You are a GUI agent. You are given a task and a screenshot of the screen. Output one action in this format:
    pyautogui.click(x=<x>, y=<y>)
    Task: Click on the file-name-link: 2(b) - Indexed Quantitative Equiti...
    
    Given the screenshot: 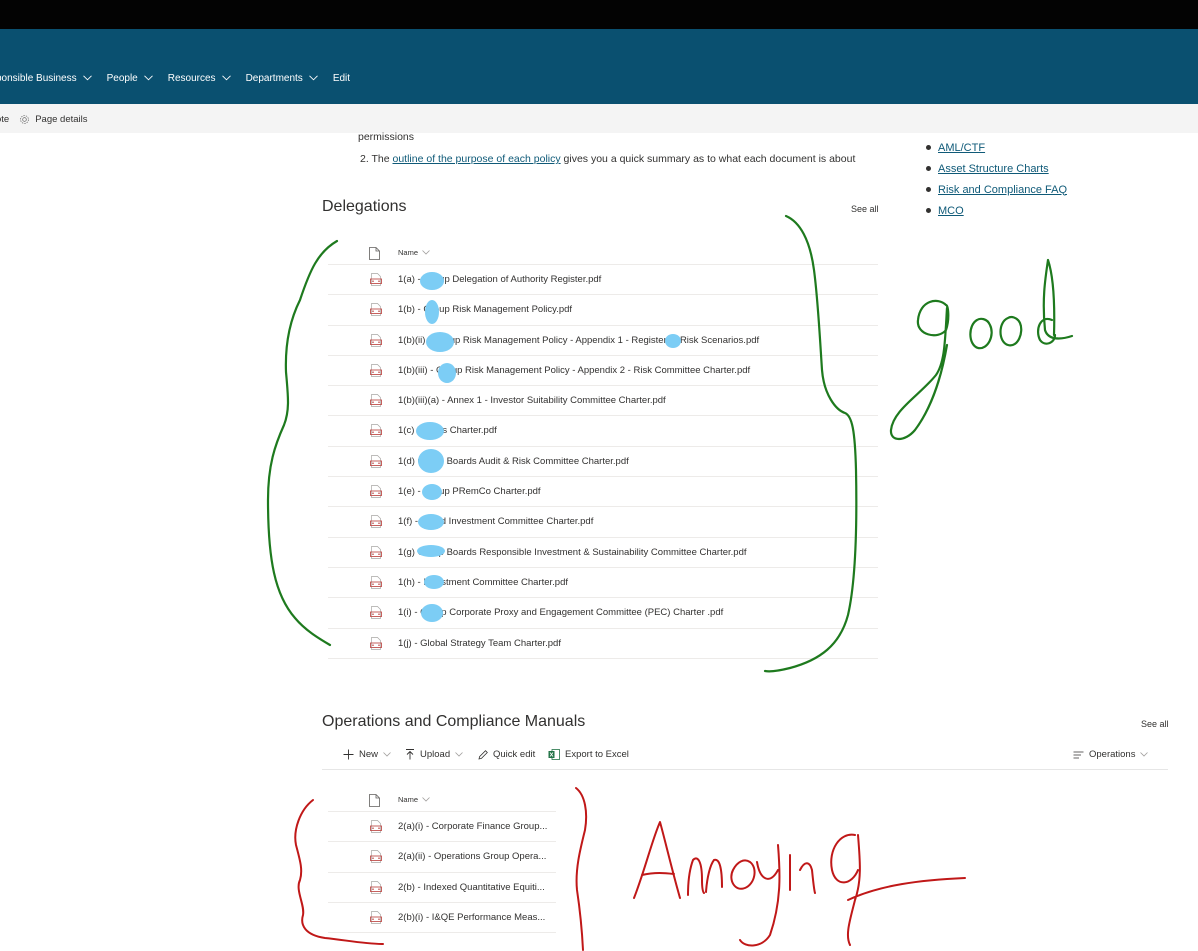 What is the action you would take?
    pyautogui.click(x=471, y=887)
    